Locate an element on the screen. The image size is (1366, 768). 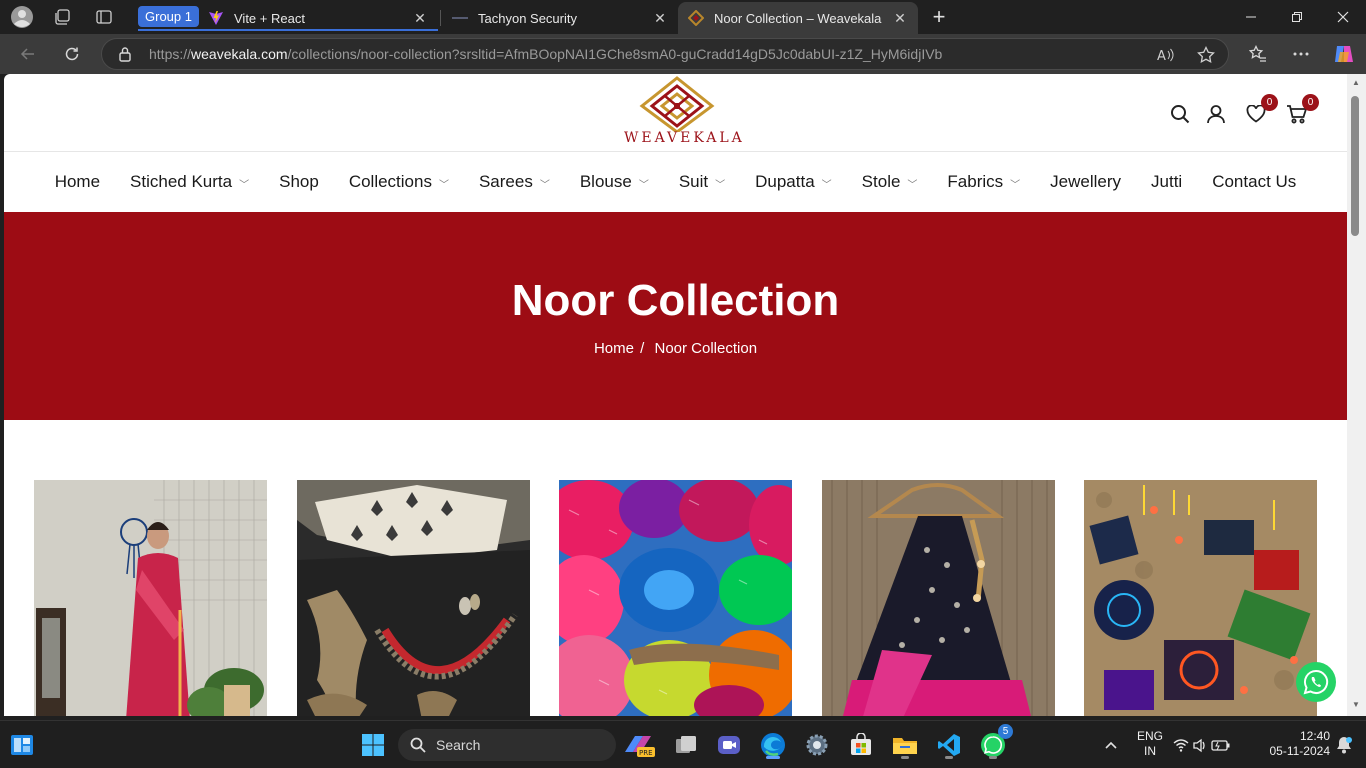
url-scheme: https:// is located at coordinates (170, 54).